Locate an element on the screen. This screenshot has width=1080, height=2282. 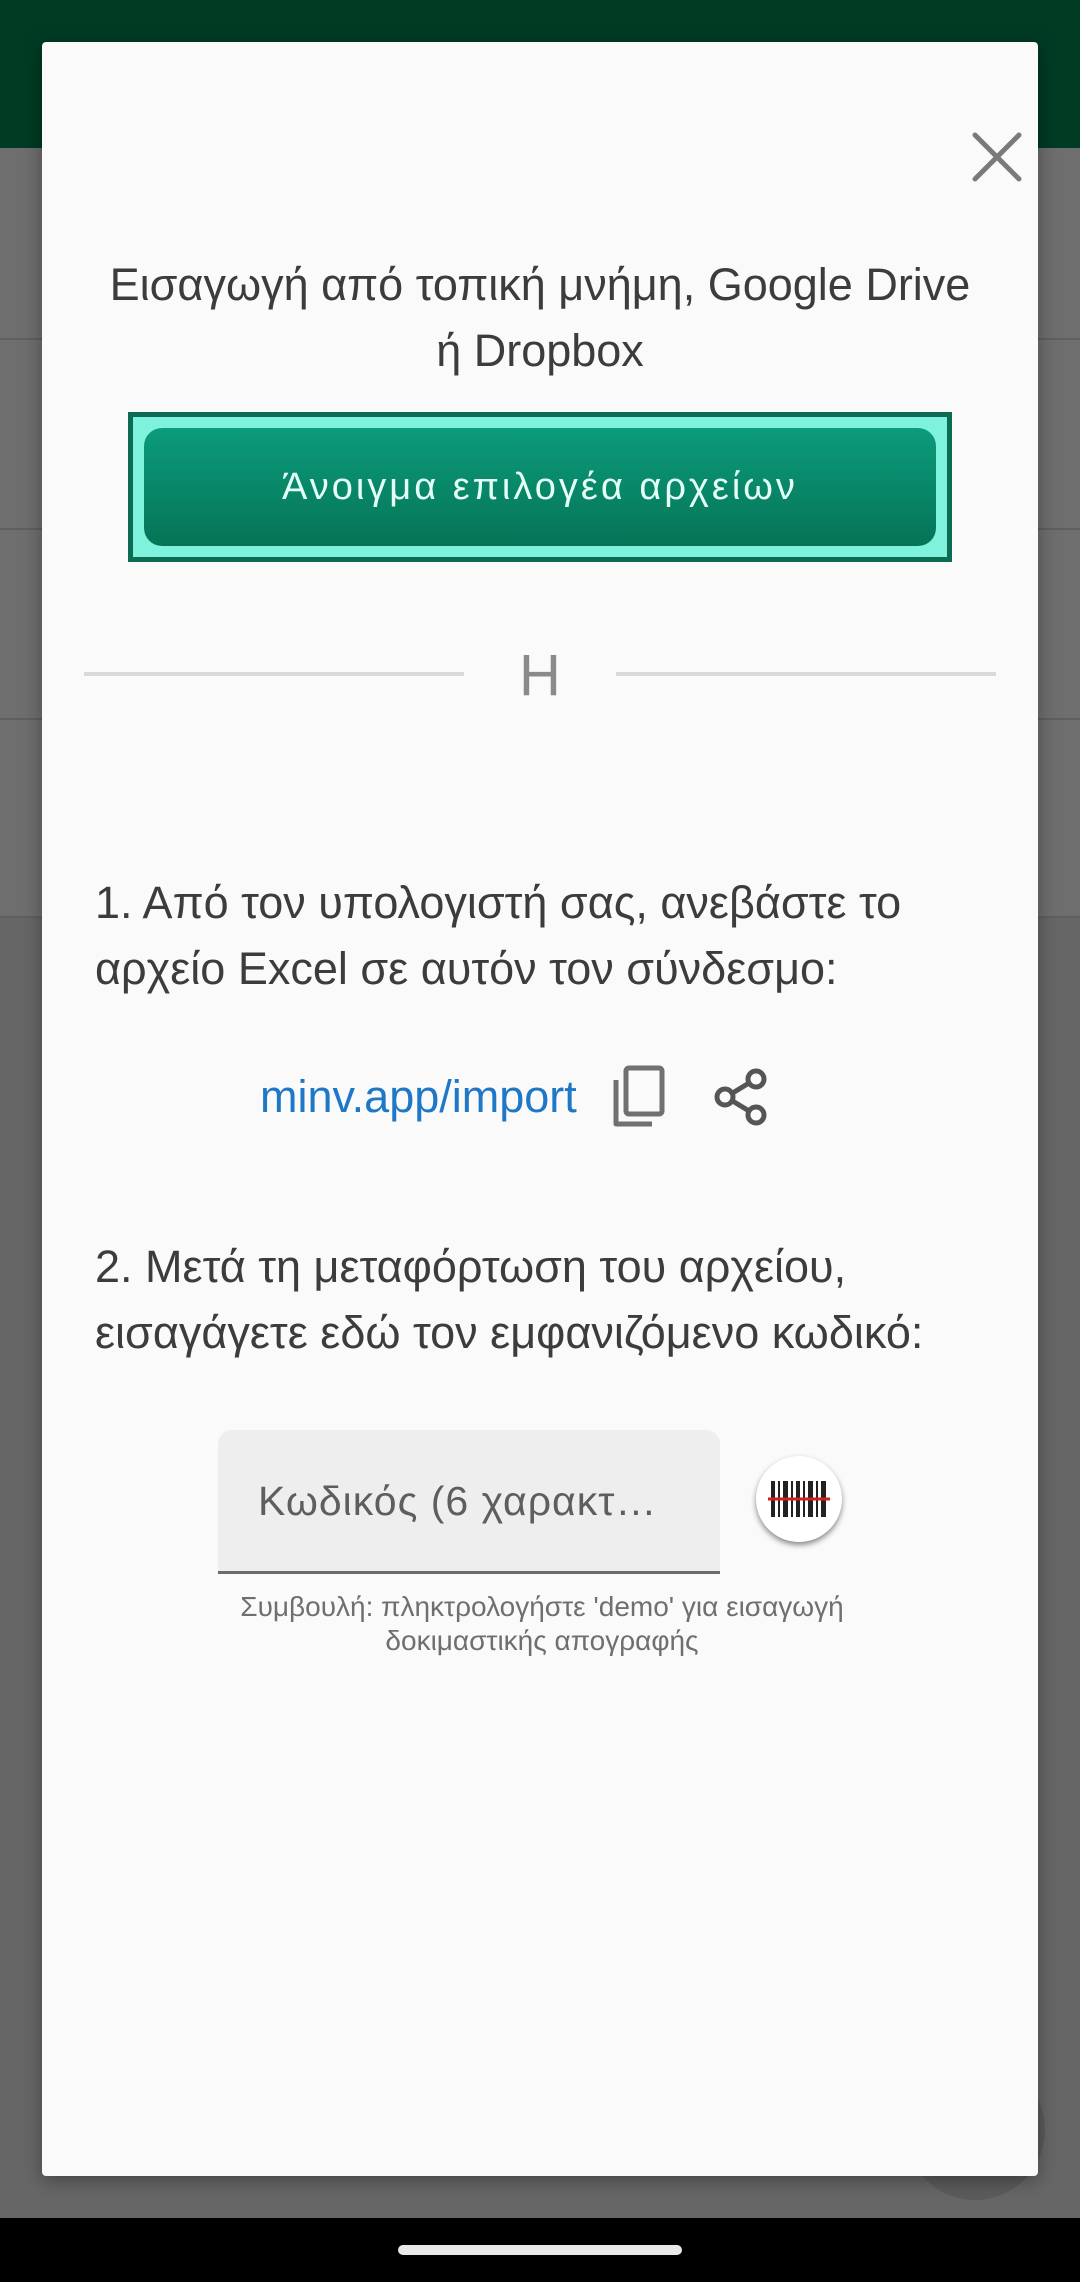
open-file-picker-button: Άνοιγμα επιλογέα αρχείων is located at coordinates (540, 487).